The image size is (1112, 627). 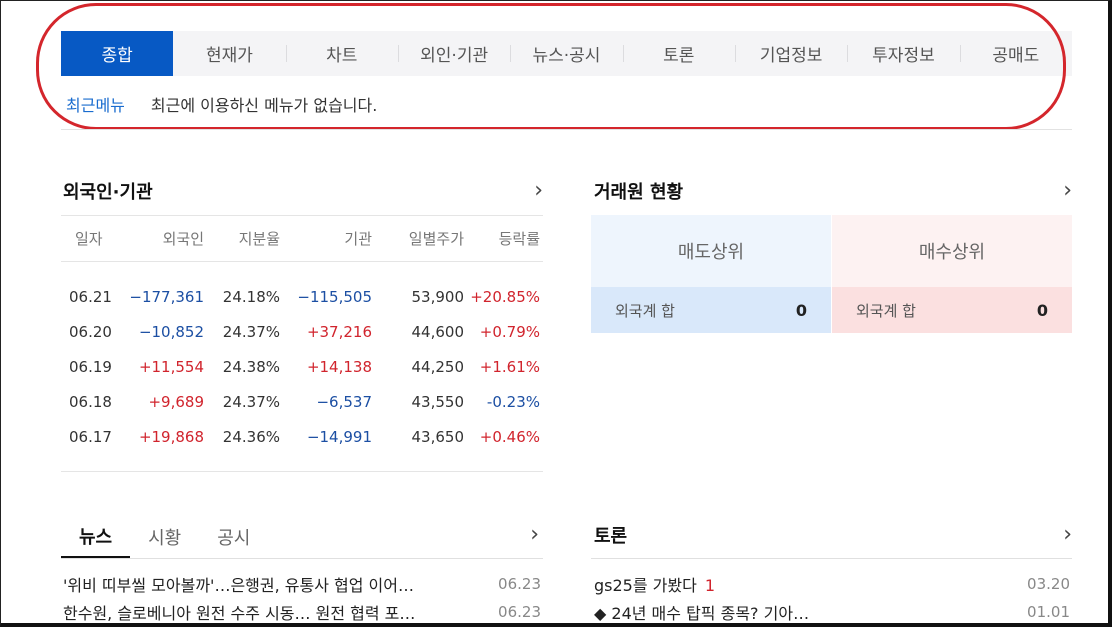 What do you see at coordinates (711, 310) in the screenshot?
I see `sell-foreign-sum: 외국계 합 0` at bounding box center [711, 310].